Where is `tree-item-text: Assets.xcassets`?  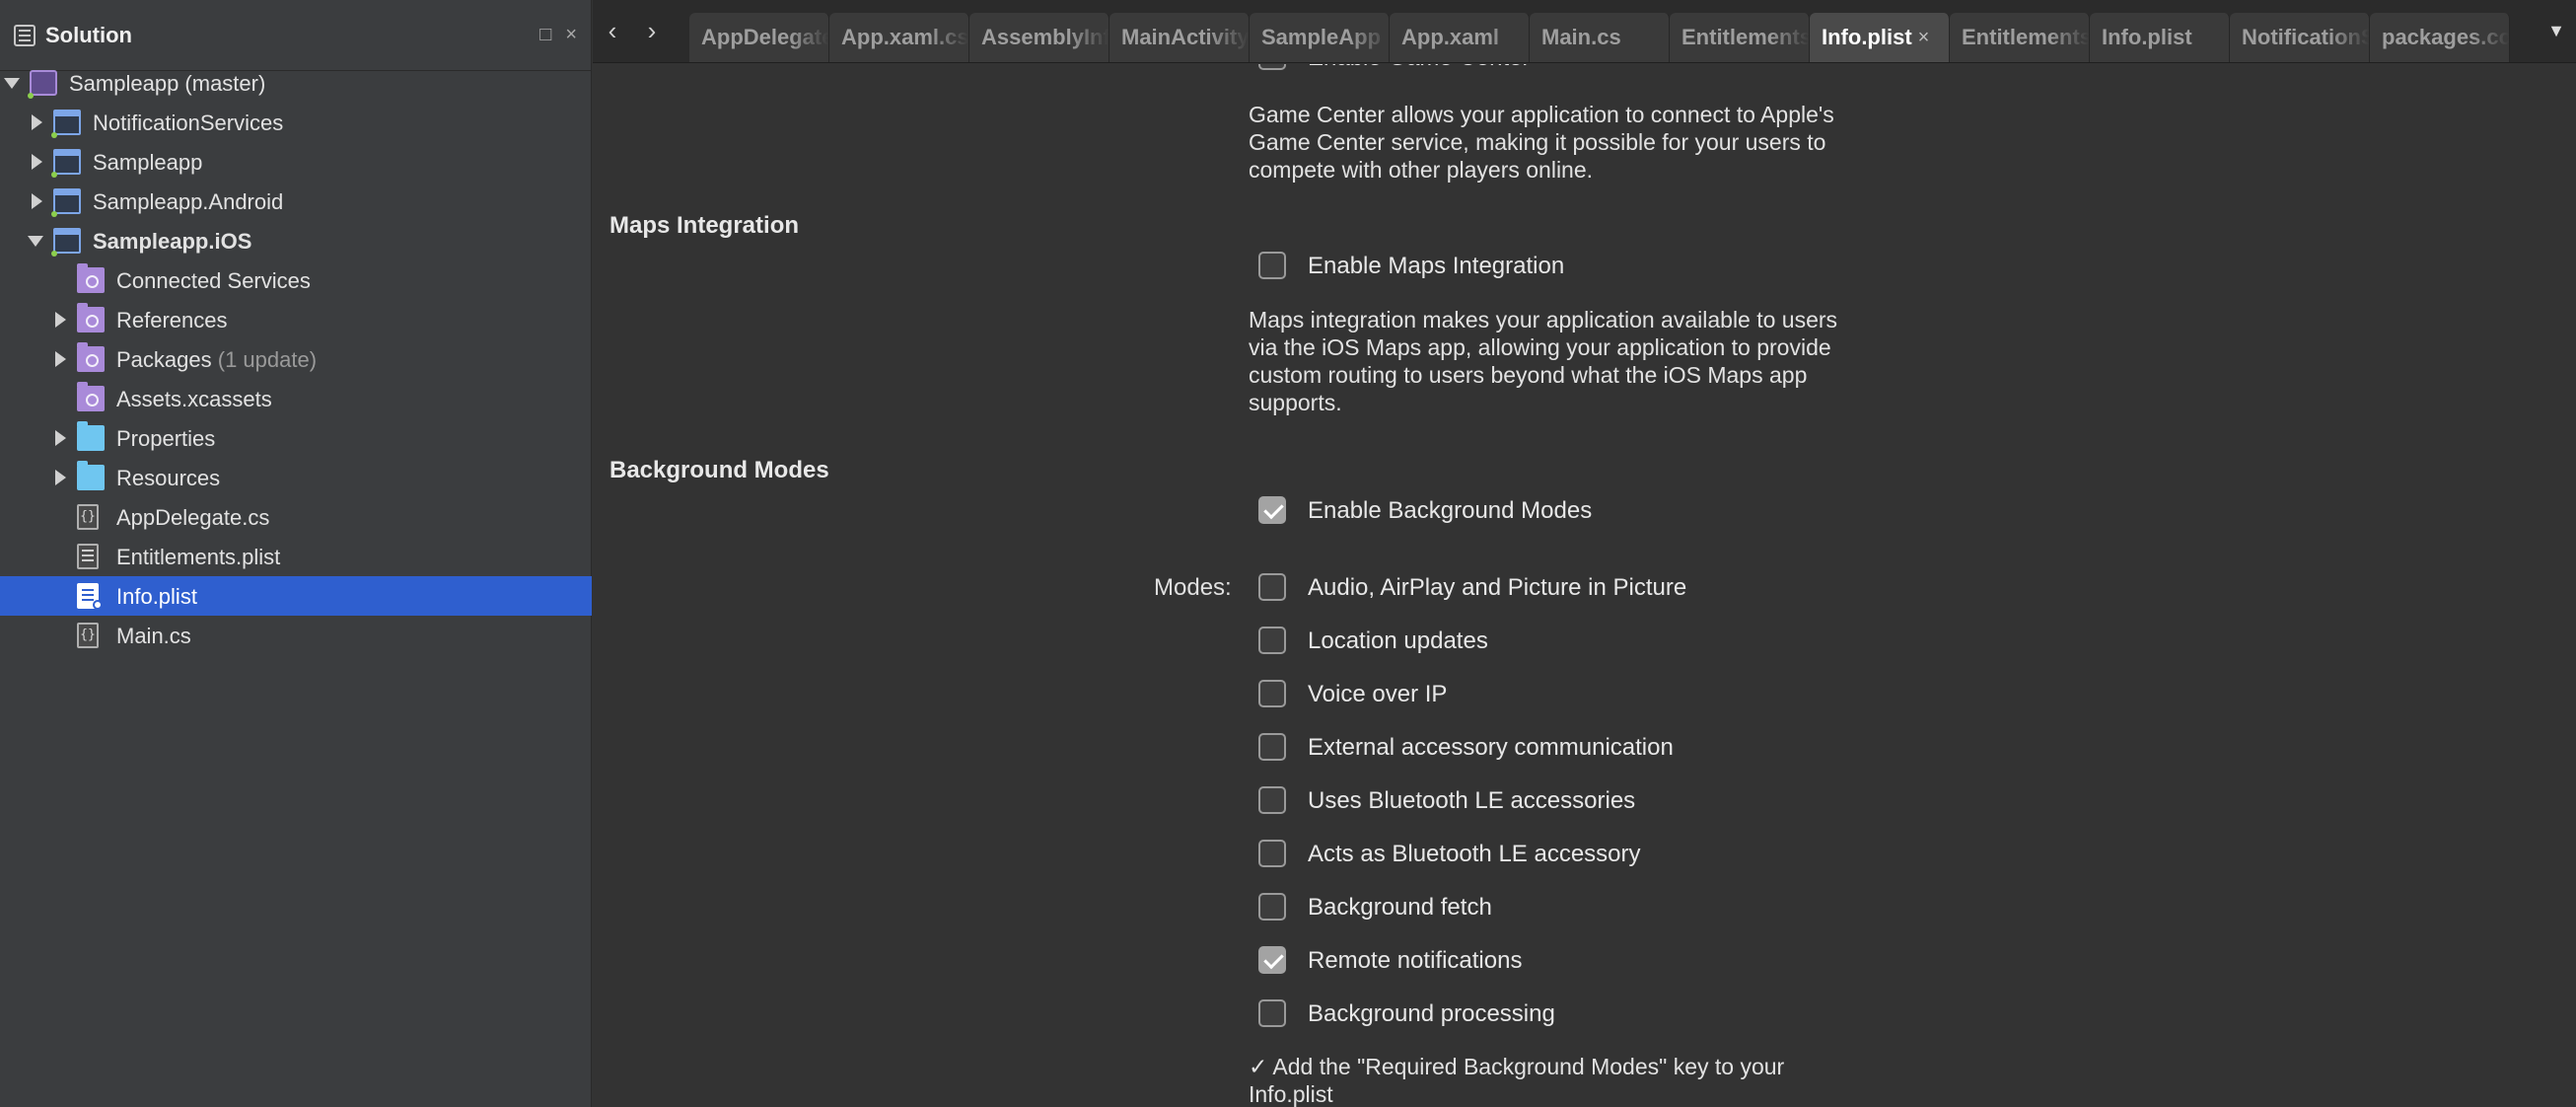 tree-item-text: Assets.xcassets is located at coordinates (194, 399).